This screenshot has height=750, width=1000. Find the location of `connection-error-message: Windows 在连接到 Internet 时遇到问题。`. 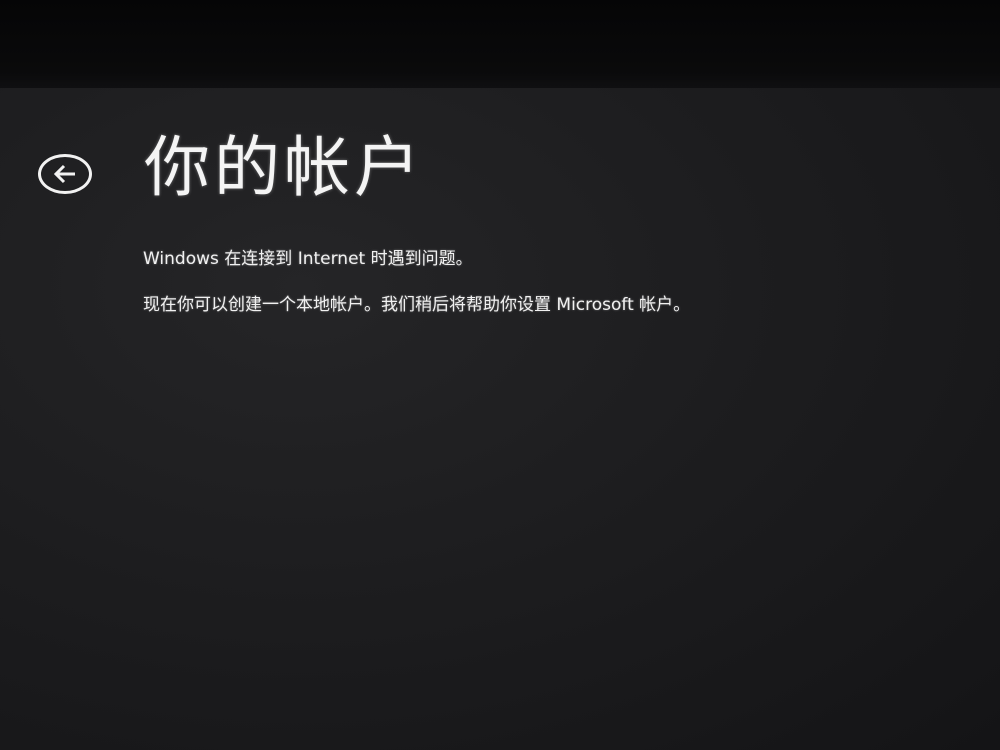

connection-error-message: Windows 在连接到 Internet 时遇到问题。 is located at coordinates (308, 259).